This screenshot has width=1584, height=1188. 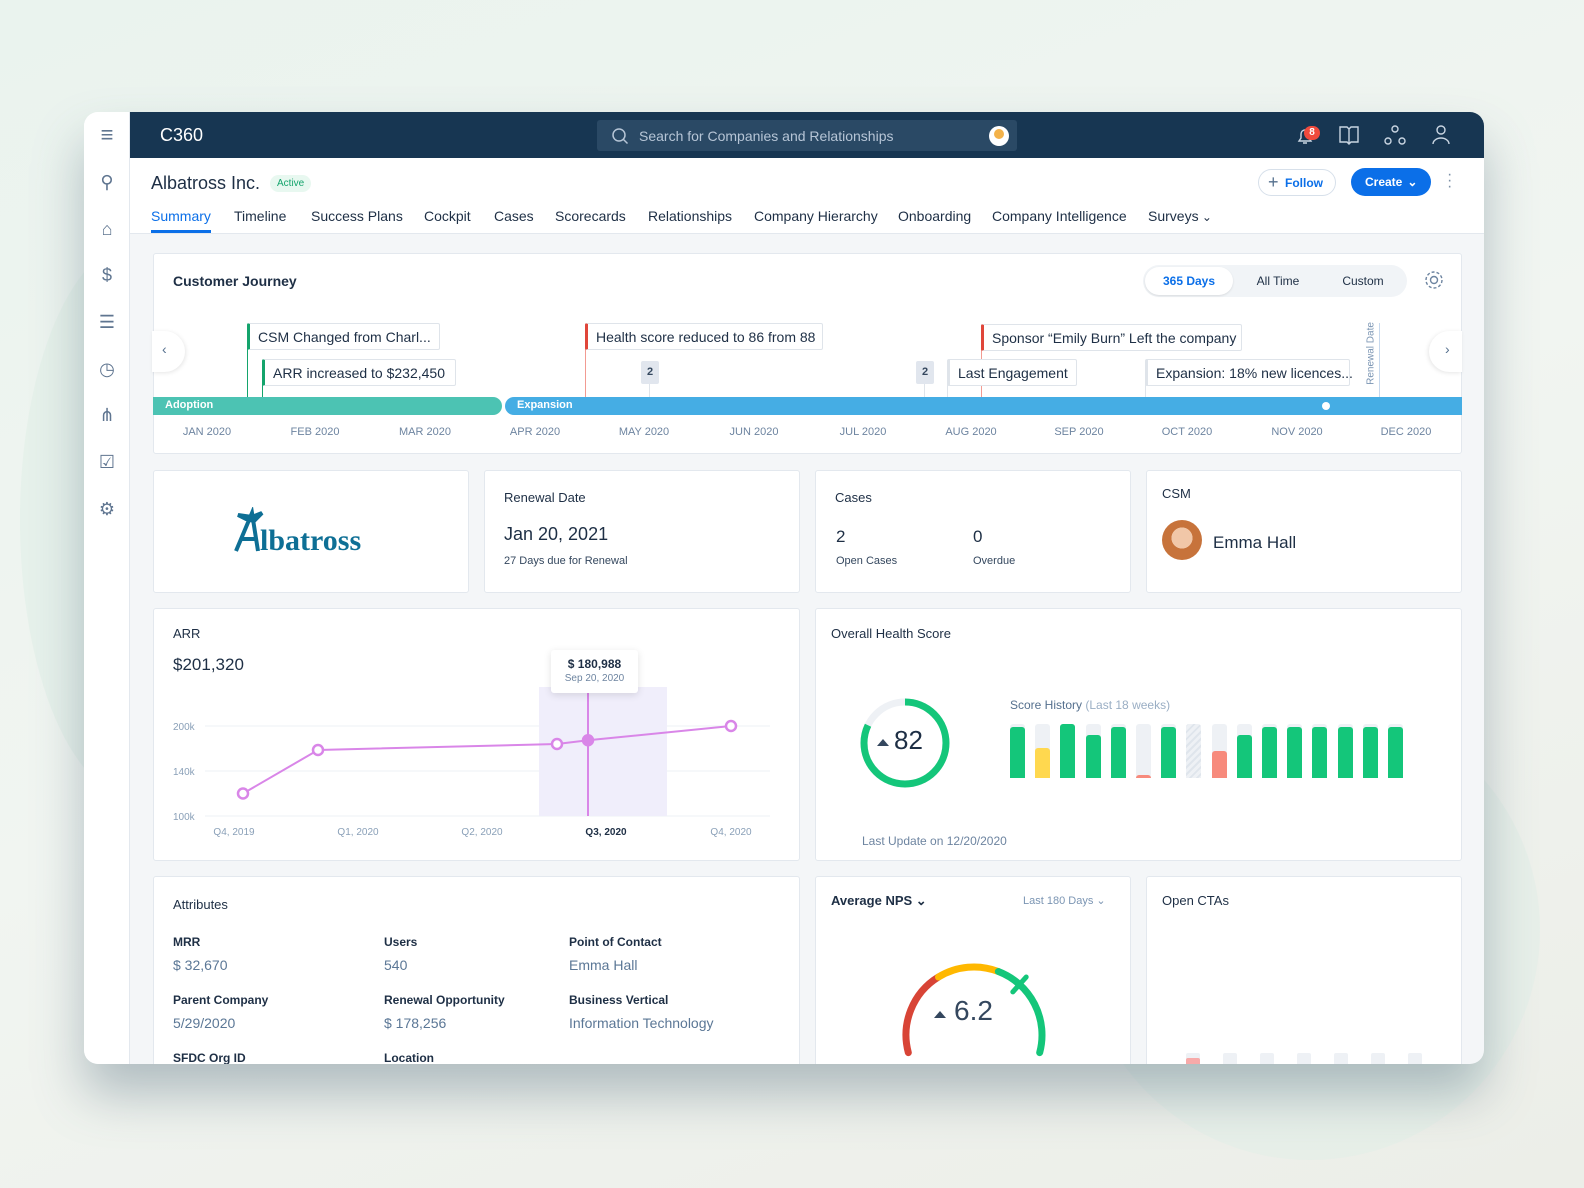 I want to click on tab-cockpit: Cockpit, so click(x=447, y=216).